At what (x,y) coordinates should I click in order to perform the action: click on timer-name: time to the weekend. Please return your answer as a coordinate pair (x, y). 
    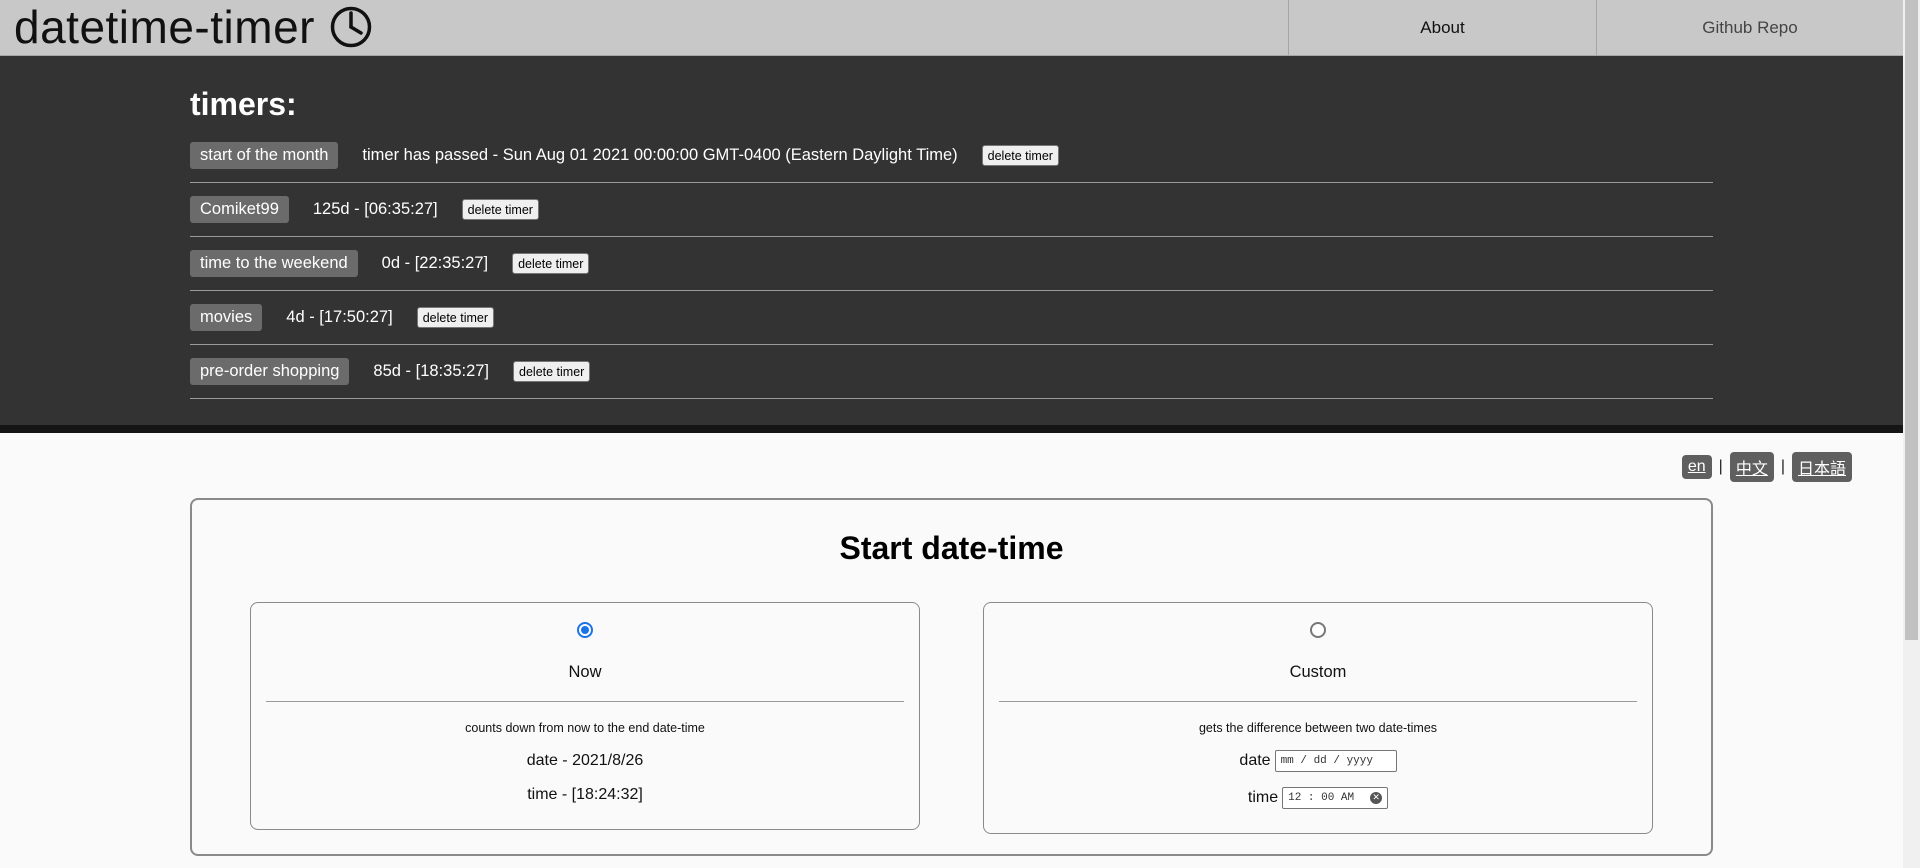
    Looking at the image, I should click on (274, 263).